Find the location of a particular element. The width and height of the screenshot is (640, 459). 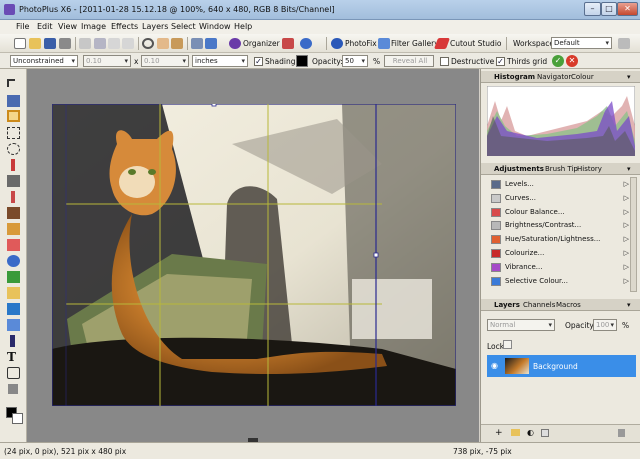

save-icon is located at coordinates (50, 43).